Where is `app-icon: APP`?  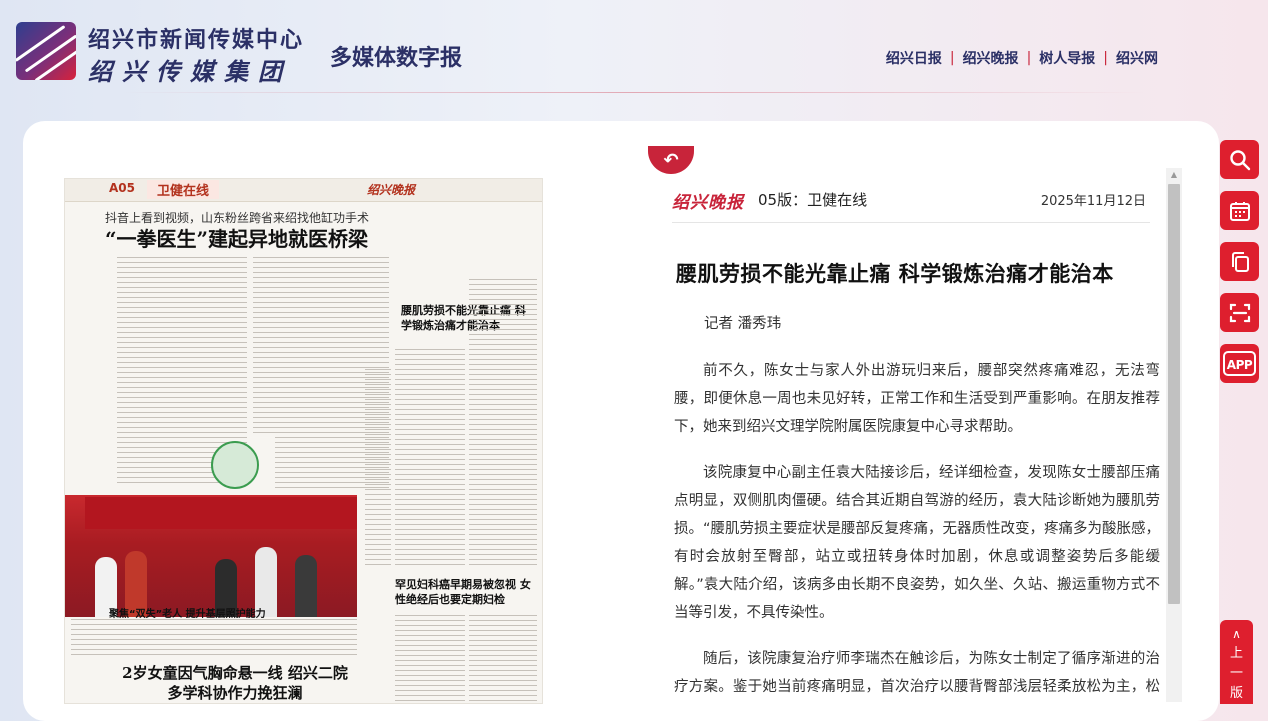
app-icon: APP is located at coordinates (1239, 363).